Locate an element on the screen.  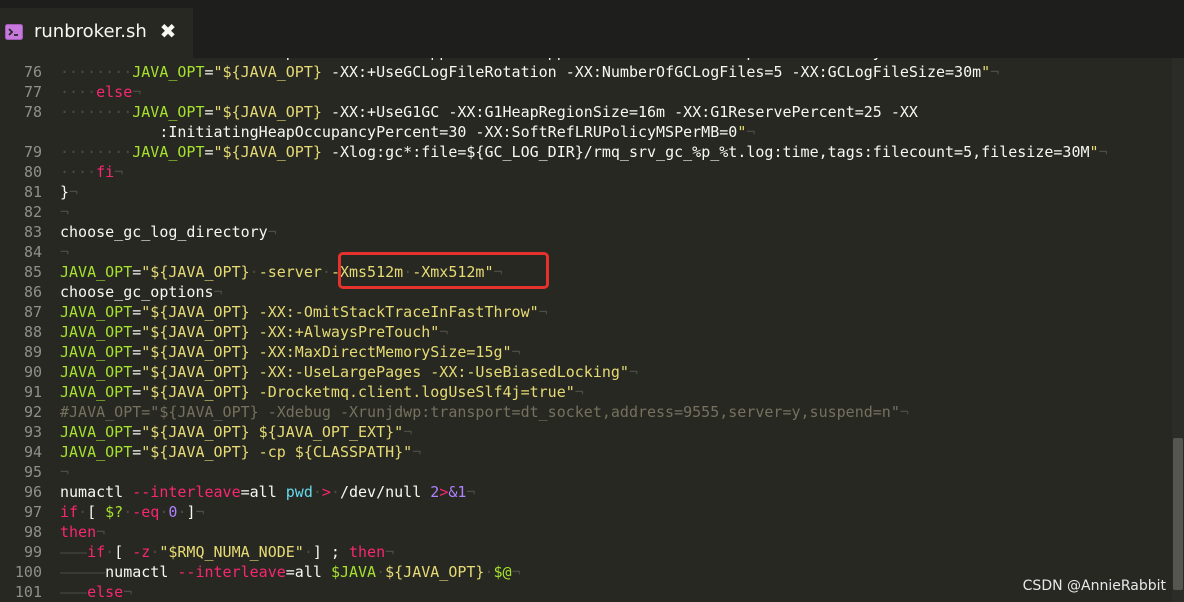
line-number: 101 is located at coordinates (28, 592).